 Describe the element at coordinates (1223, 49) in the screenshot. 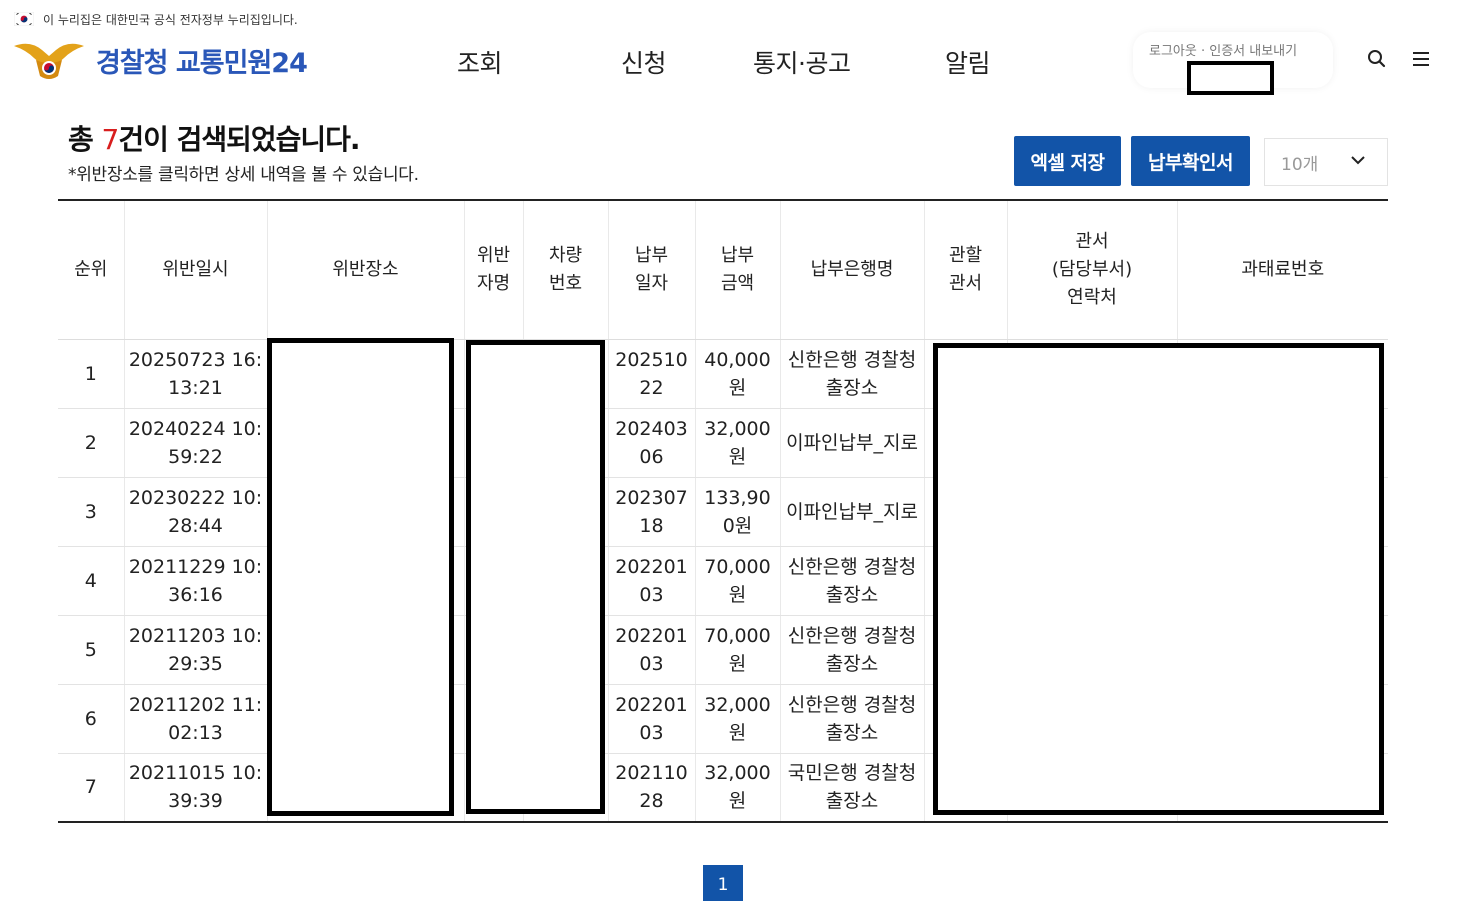

I see `auth-links: 로그아웃 · 인증서 내보내기` at that location.